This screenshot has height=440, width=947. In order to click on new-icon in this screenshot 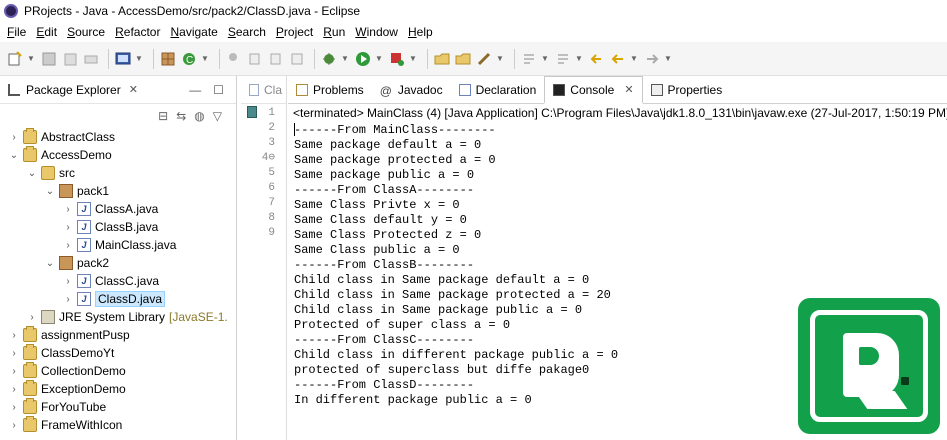, I will do `click(15, 59)`.